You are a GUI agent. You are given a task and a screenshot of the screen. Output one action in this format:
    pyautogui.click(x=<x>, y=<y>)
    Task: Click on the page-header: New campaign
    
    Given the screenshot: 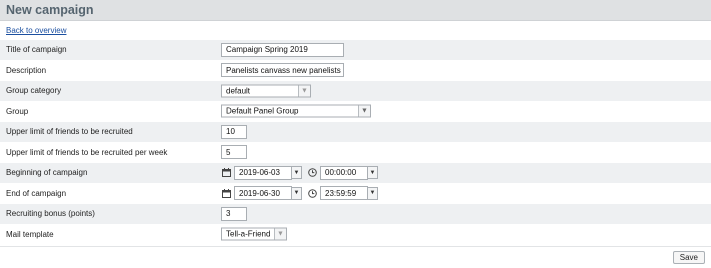 What is the action you would take?
    pyautogui.click(x=355, y=10)
    